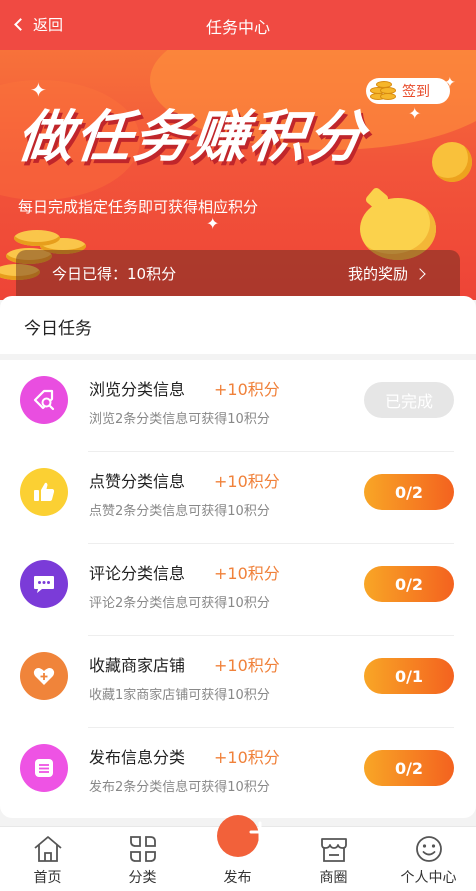  What do you see at coordinates (137, 757) in the screenshot?
I see `task-title: 发布信息分类` at bounding box center [137, 757].